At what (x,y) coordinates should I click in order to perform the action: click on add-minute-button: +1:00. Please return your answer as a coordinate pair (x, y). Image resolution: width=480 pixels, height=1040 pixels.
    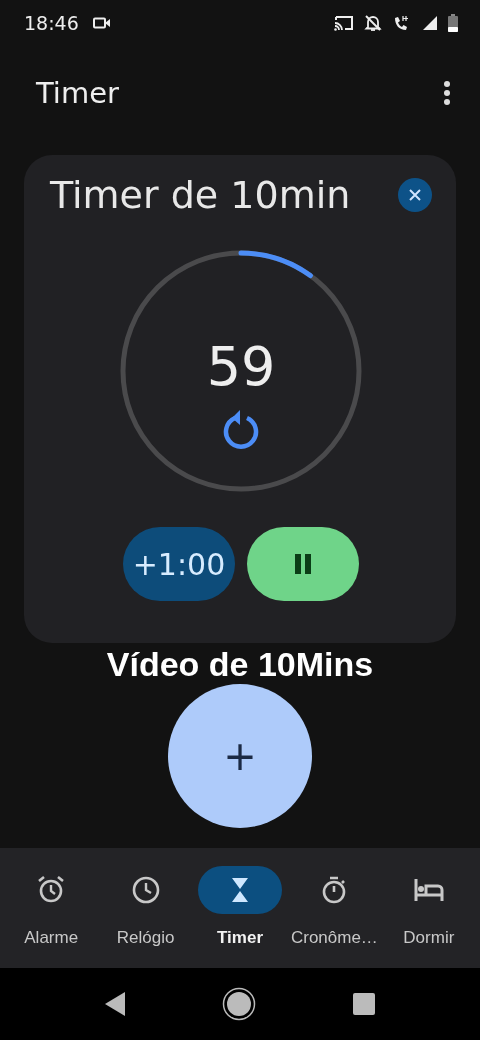
    Looking at the image, I should click on (179, 564).